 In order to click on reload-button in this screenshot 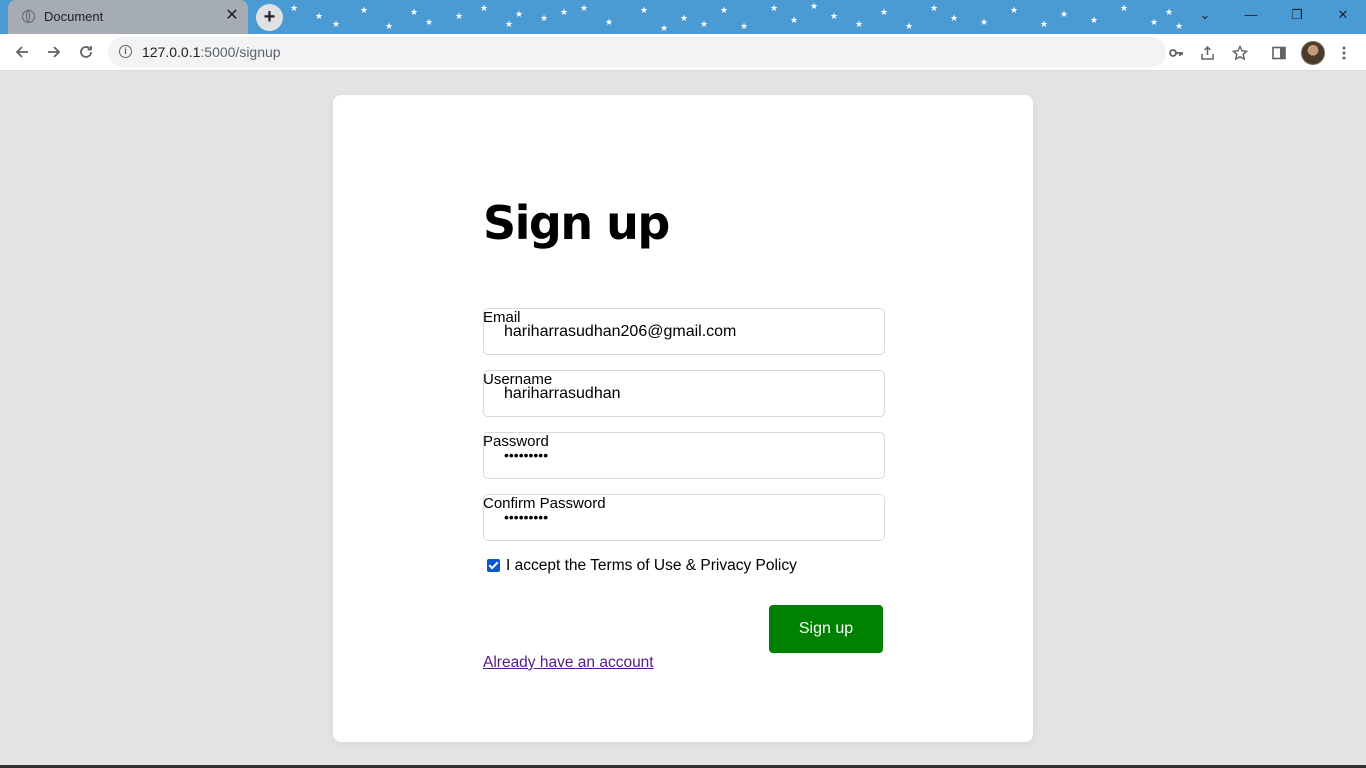, I will do `click(86, 52)`.